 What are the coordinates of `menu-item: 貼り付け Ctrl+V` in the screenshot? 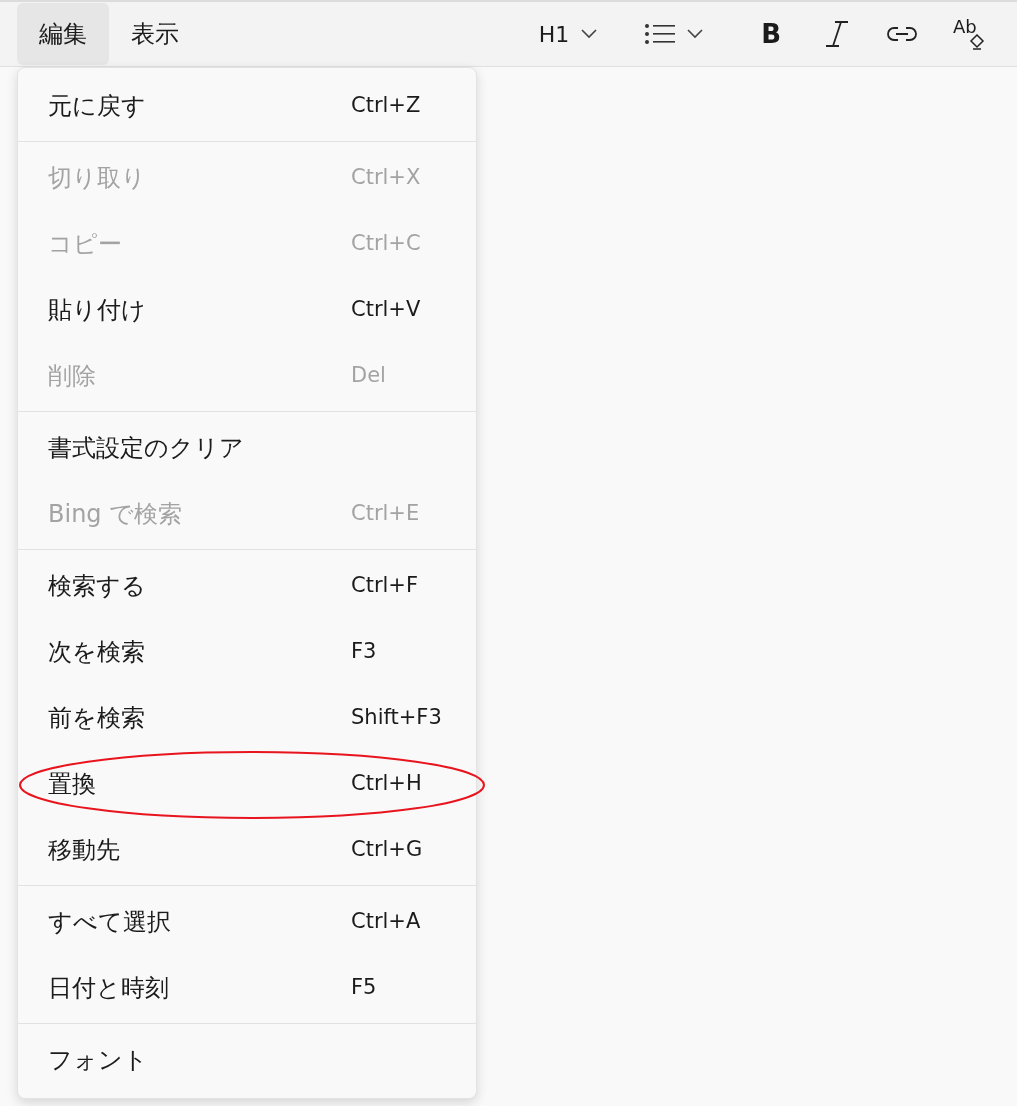 It's located at (247, 310).